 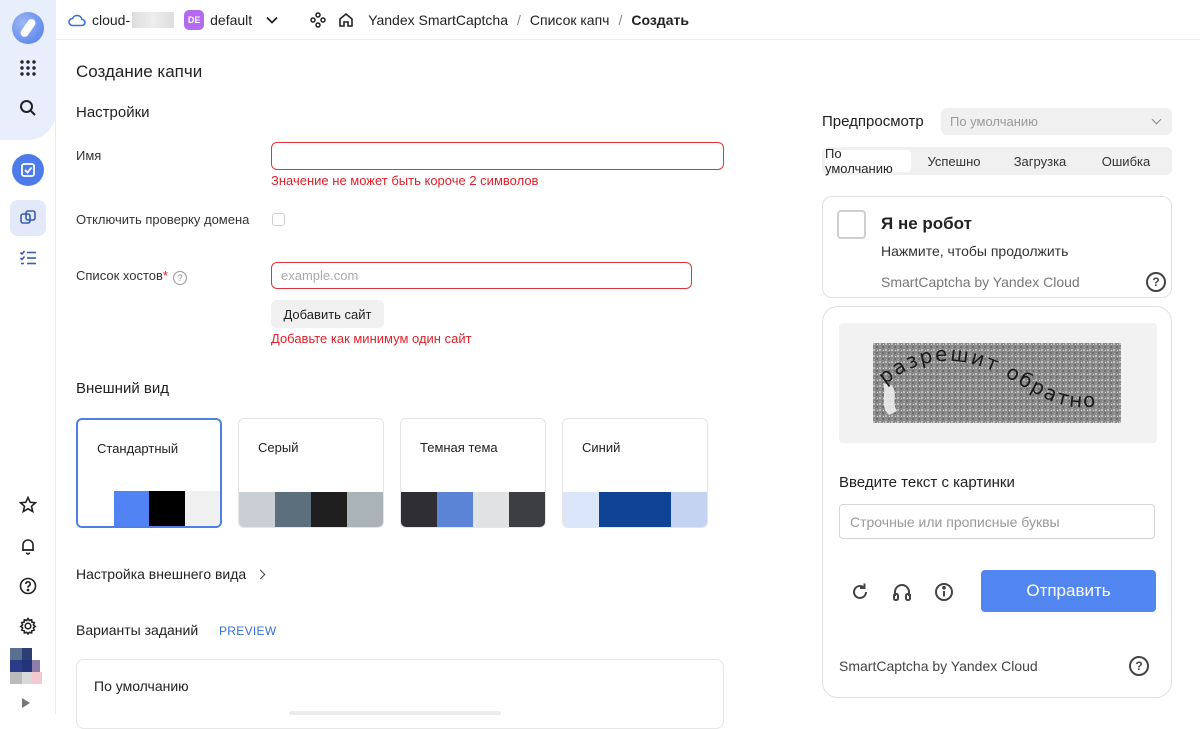 I want to click on preview-tab: Ошибка, so click(x=1126, y=161).